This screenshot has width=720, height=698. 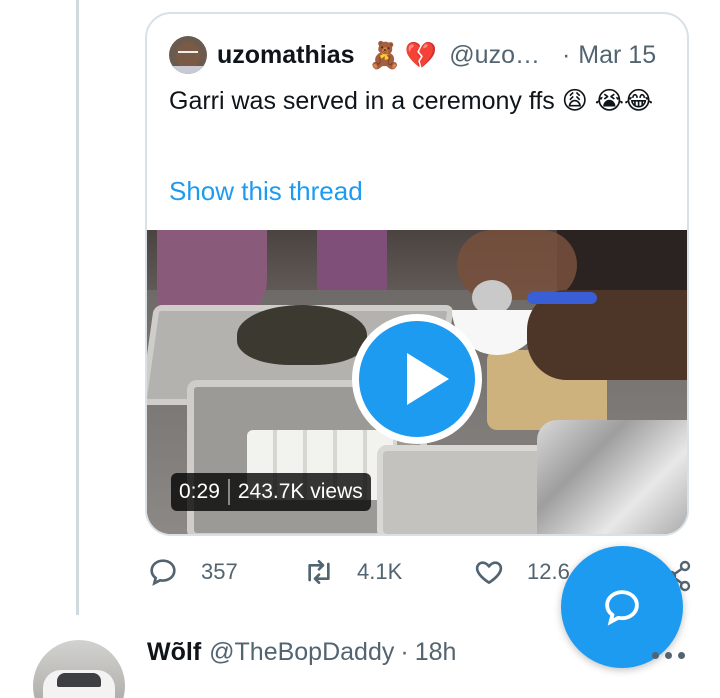 I want to click on reply-action: 357, so click(x=192, y=572).